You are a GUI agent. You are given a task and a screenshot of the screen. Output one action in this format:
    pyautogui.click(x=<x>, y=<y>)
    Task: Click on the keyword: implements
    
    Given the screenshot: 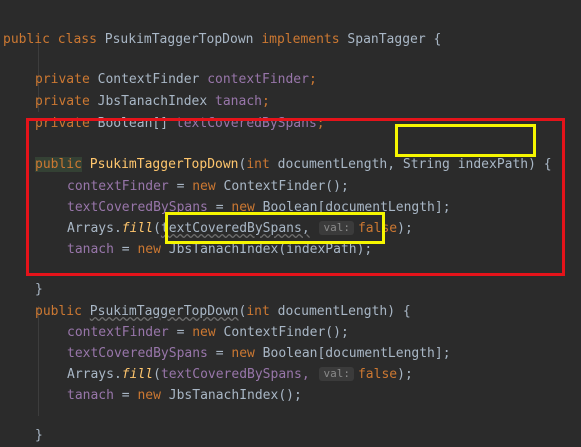 What is the action you would take?
    pyautogui.click(x=300, y=39)
    